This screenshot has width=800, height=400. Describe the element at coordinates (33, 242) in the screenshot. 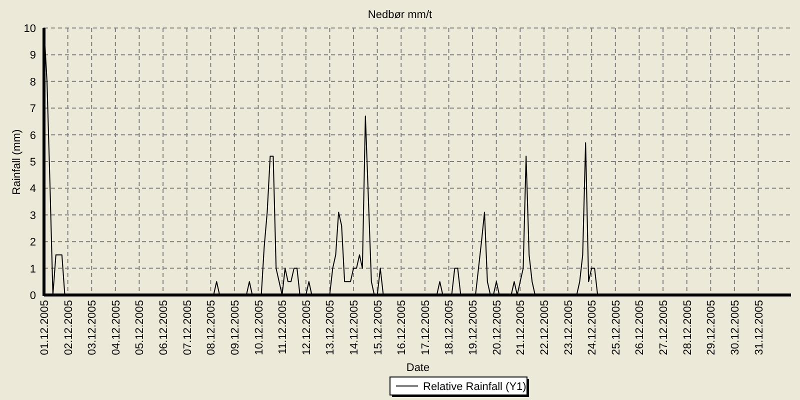

I see `axis-tick-label: 2` at that location.